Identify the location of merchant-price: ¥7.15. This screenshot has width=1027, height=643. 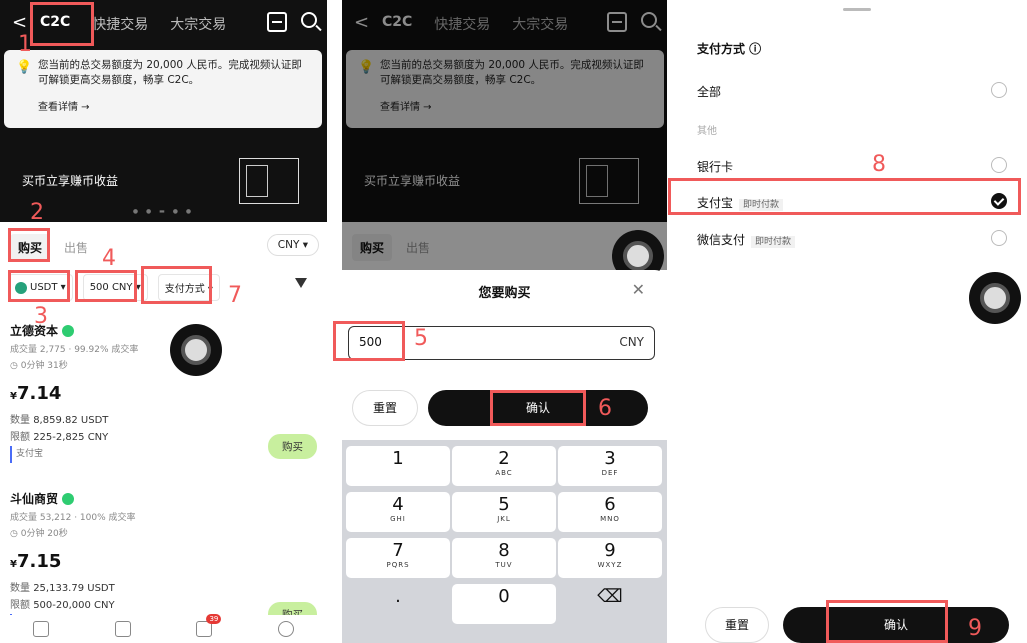
(165, 561).